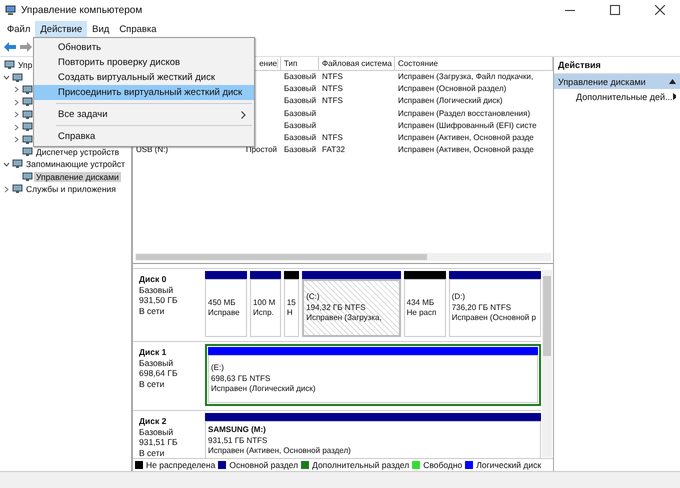 This screenshot has height=488, width=680. What do you see at coordinates (482, 308) in the screenshot?
I see `partition-text: 736,20 ГБ NTFS` at bounding box center [482, 308].